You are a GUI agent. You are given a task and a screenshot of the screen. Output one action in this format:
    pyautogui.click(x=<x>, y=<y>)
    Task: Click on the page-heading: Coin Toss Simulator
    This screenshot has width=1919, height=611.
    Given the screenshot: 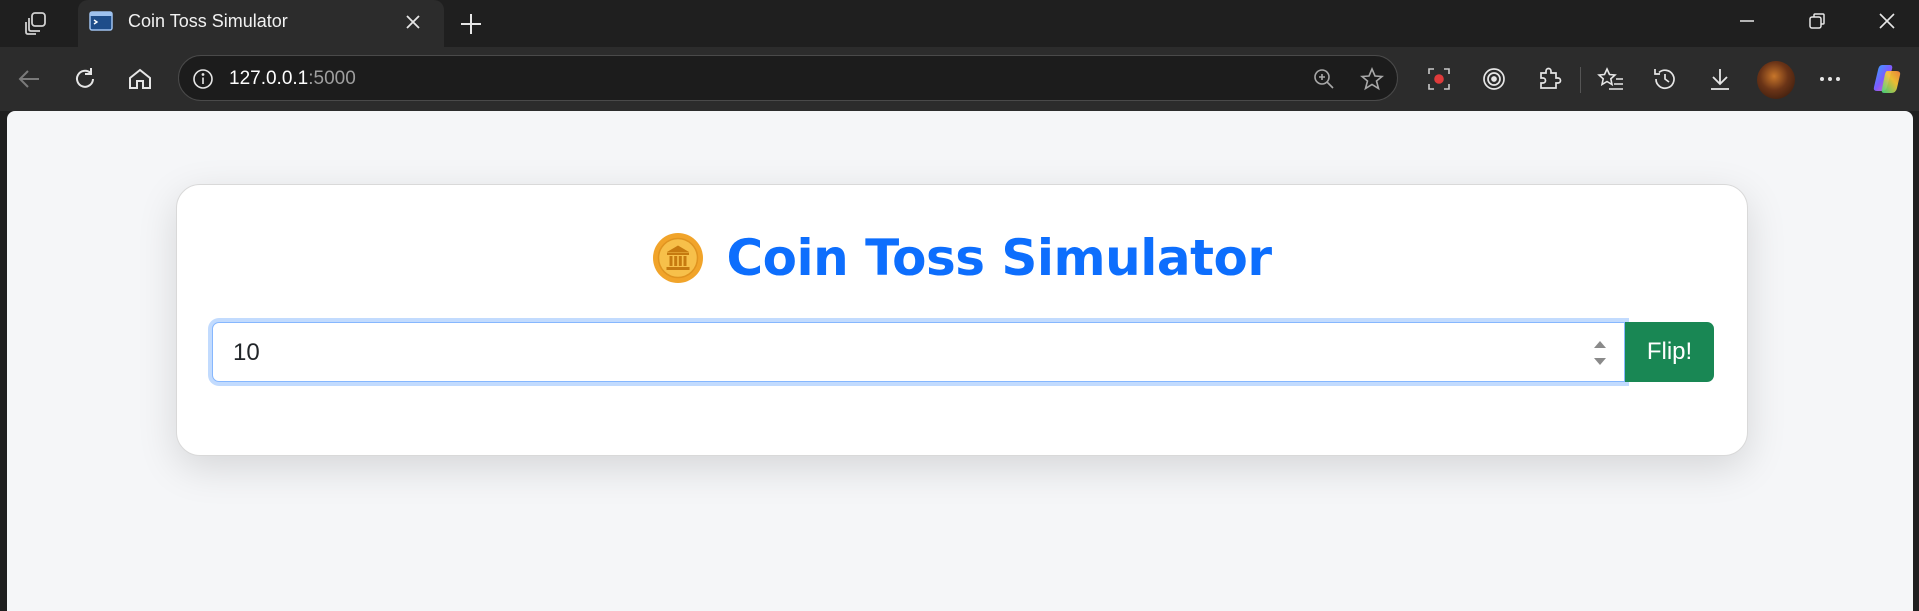 What is the action you would take?
    pyautogui.click(x=962, y=258)
    